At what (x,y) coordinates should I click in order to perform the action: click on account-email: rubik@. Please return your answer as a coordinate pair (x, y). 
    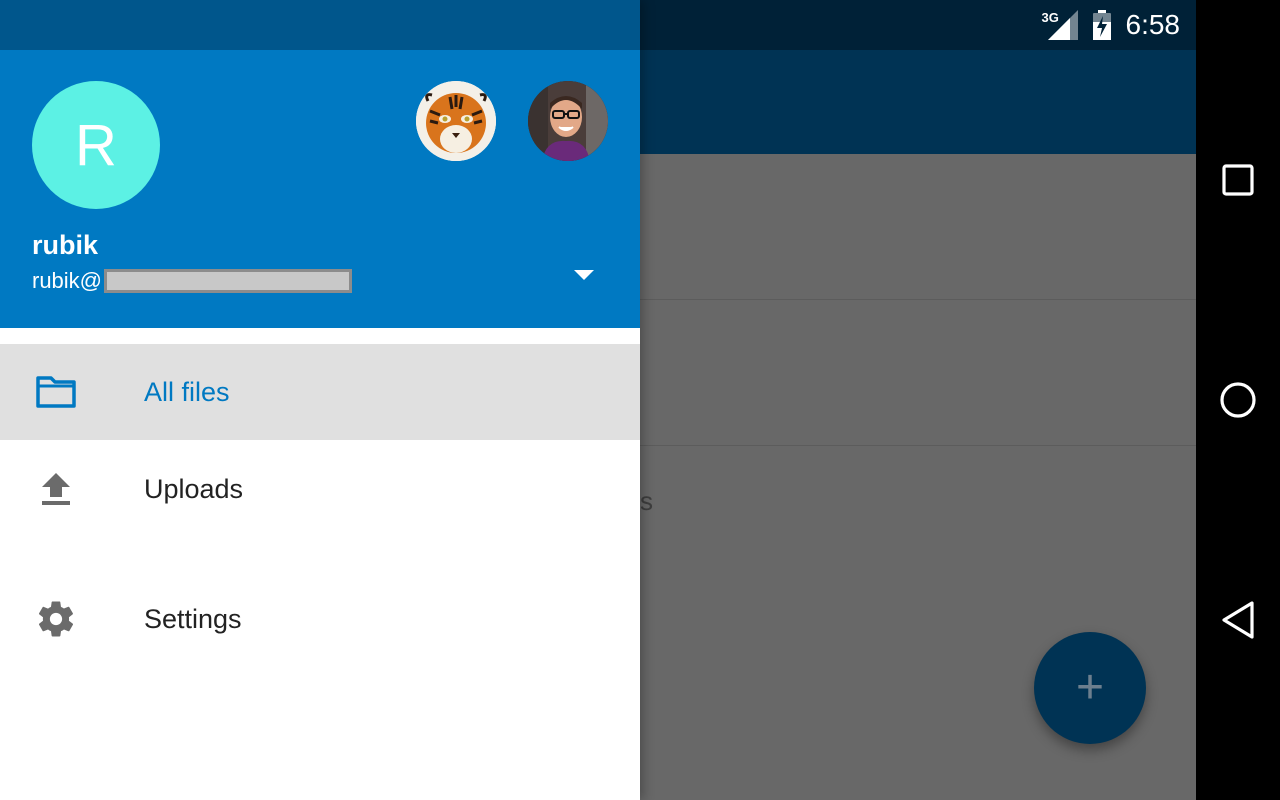
    Looking at the image, I should click on (192, 281).